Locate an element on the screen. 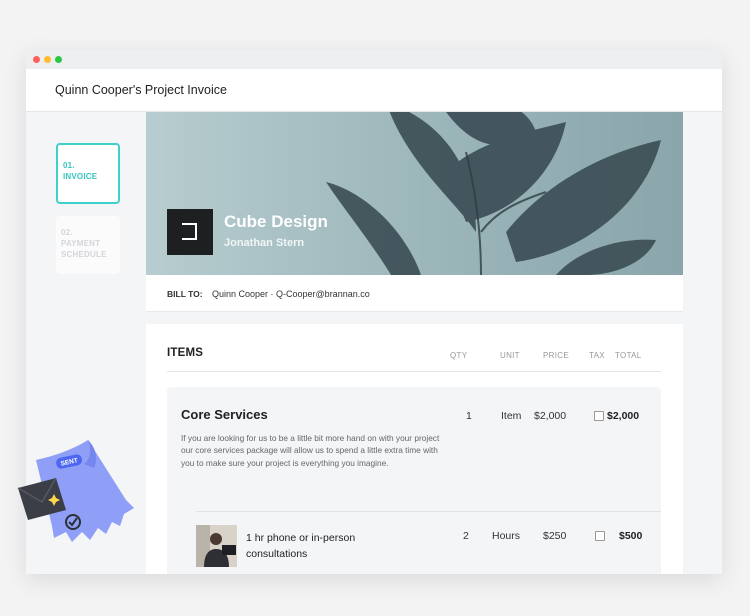  sub-item-unit: Hours is located at coordinates (506, 536).